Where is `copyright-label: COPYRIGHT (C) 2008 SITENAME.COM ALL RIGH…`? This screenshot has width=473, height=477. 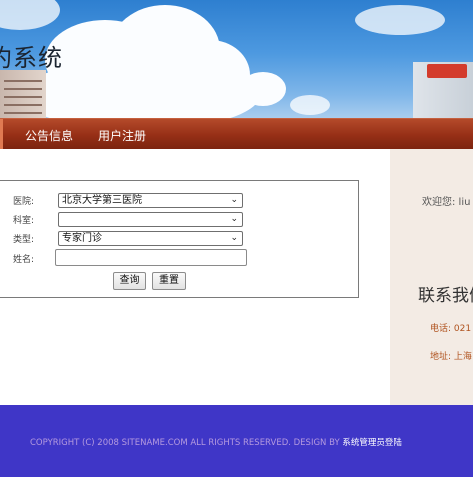
copyright-label: COPYRIGHT (C) 2008 SITENAME.COM ALL RIGH… is located at coordinates (186, 443).